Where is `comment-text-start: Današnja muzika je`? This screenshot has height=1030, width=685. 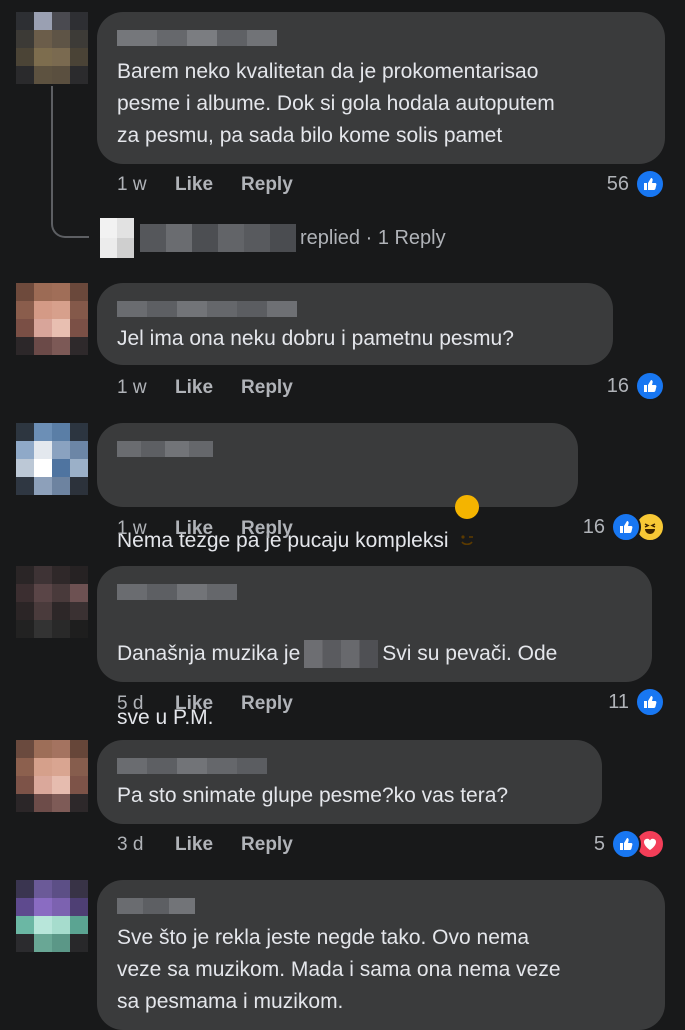
comment-text-start: Današnja muzika je is located at coordinates (209, 653).